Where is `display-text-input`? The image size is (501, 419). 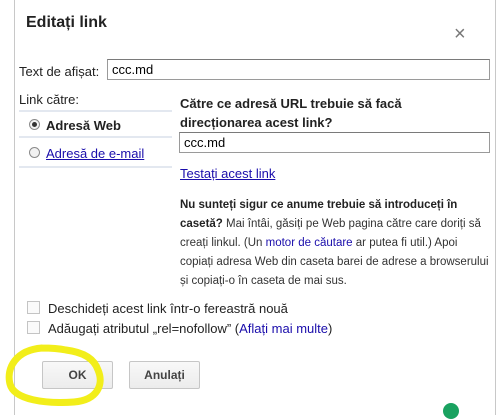 display-text-input is located at coordinates (298, 69).